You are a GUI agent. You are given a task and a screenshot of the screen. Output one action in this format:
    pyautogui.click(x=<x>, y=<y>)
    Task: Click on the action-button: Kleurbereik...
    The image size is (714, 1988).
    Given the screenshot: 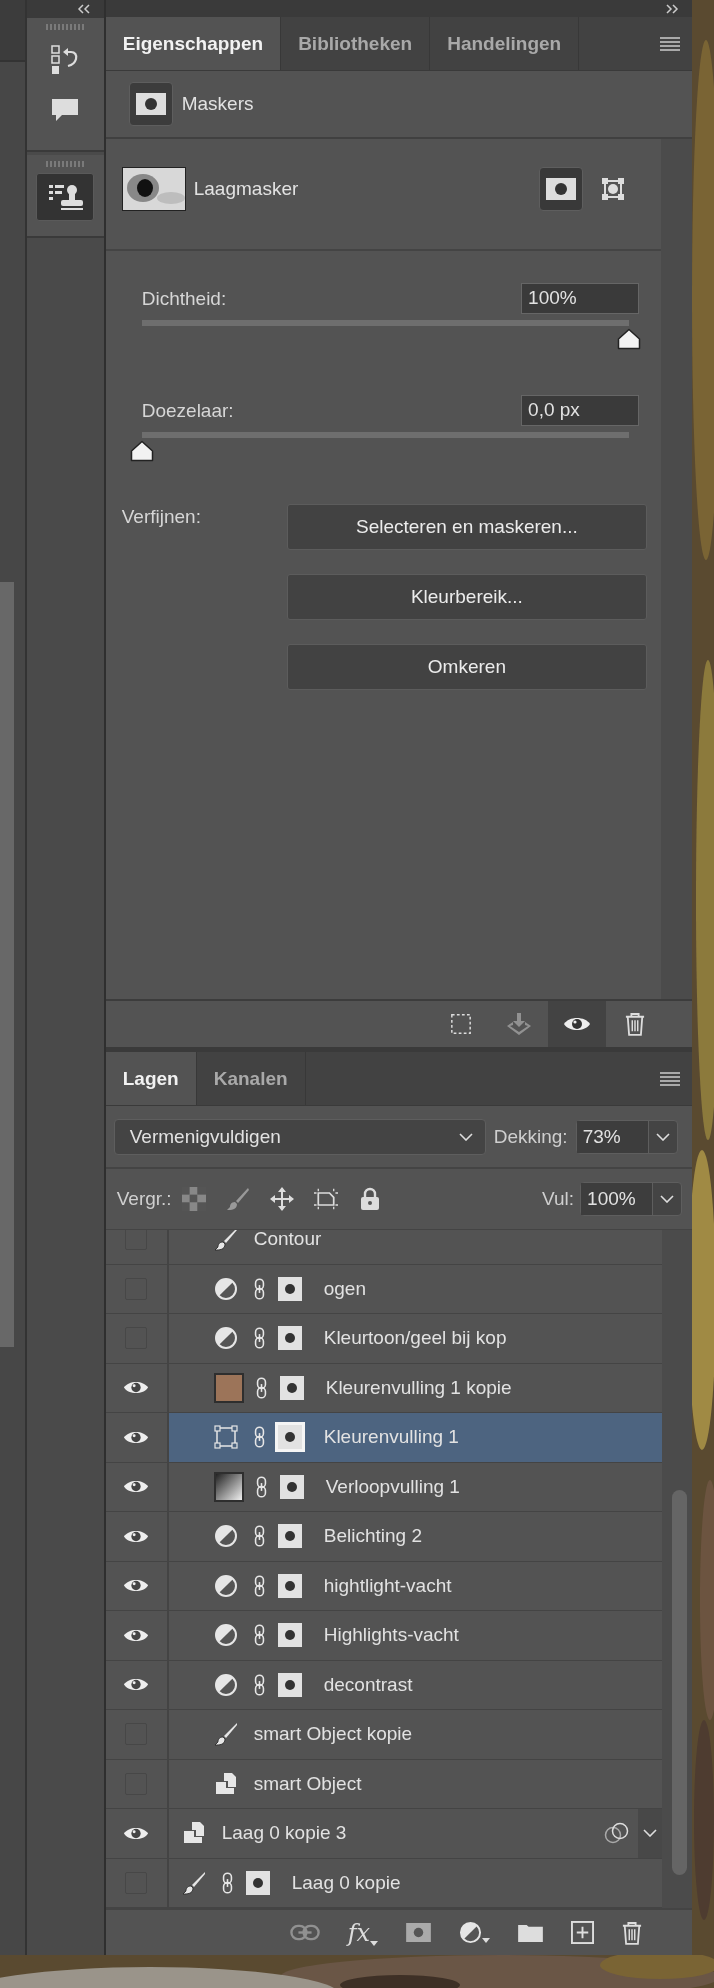 What is the action you would take?
    pyautogui.click(x=467, y=597)
    